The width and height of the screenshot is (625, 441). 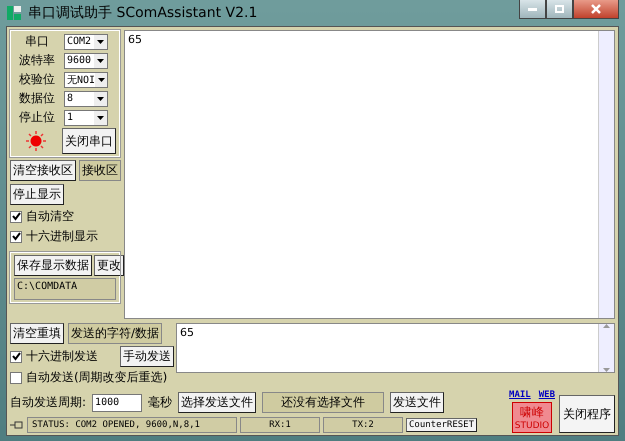 I want to click on change-button: 更改, so click(x=109, y=265).